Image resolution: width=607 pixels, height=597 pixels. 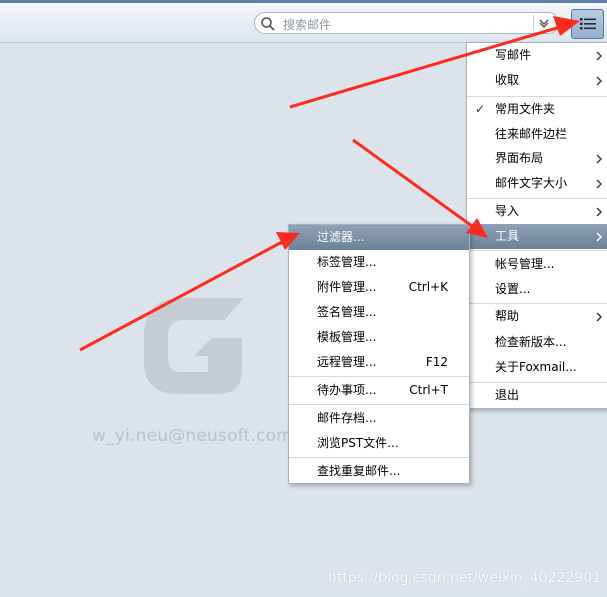 I want to click on annotation-arrow-to-tools, so click(x=420, y=188).